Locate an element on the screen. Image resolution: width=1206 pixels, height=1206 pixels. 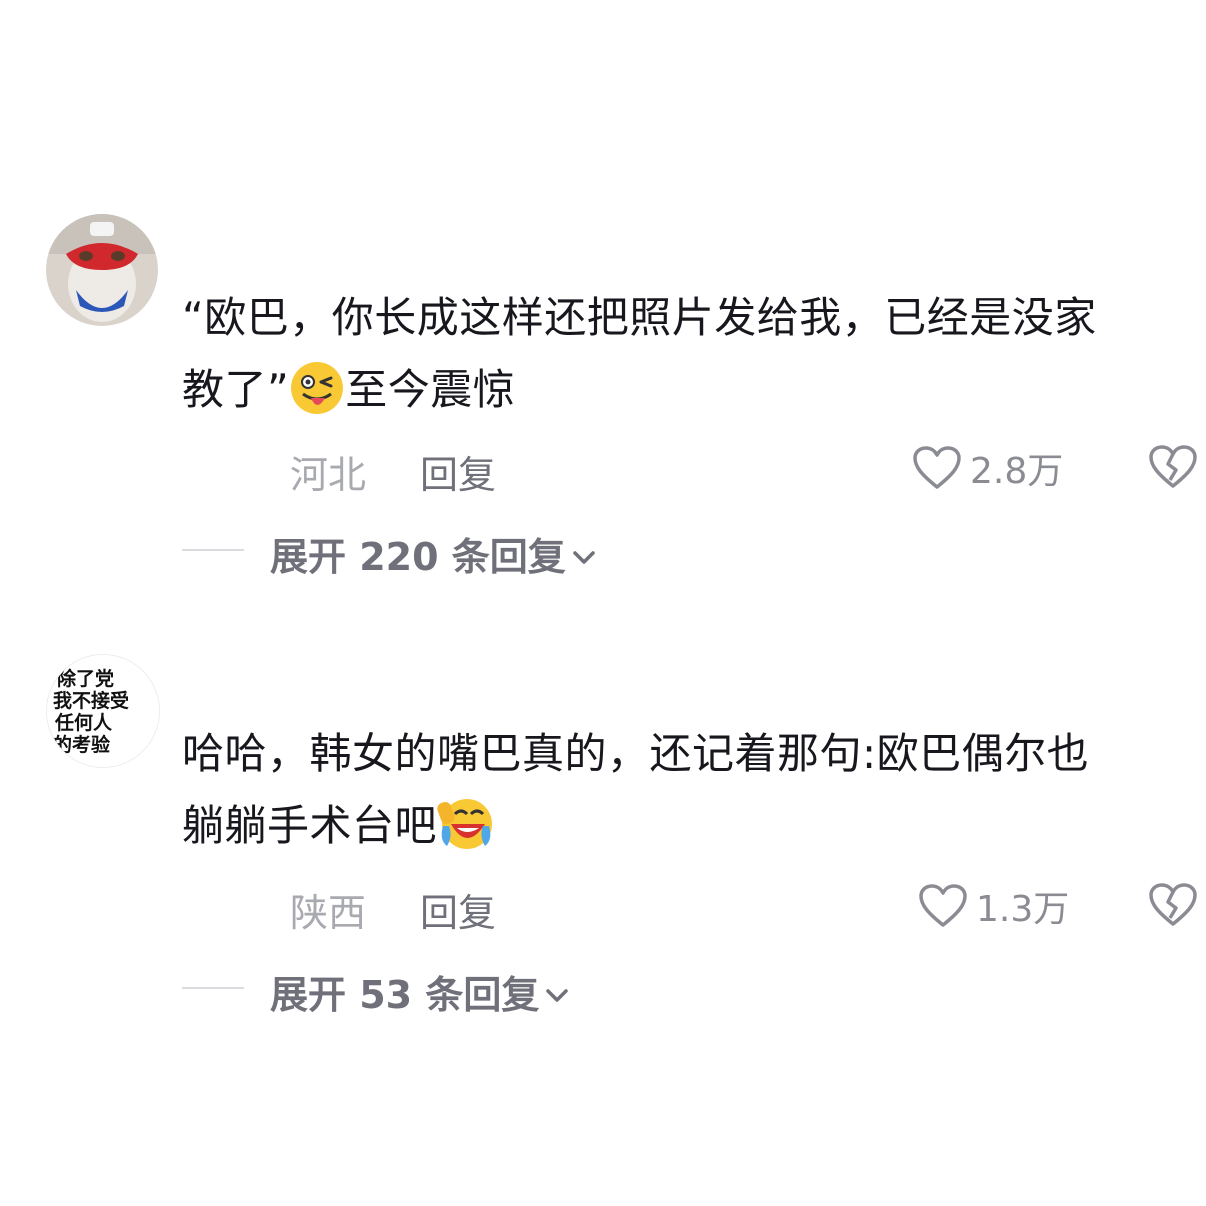
comment-line: “欧巴，你长成这样还把照片发给我，已经是没家 is located at coordinates (639, 317).